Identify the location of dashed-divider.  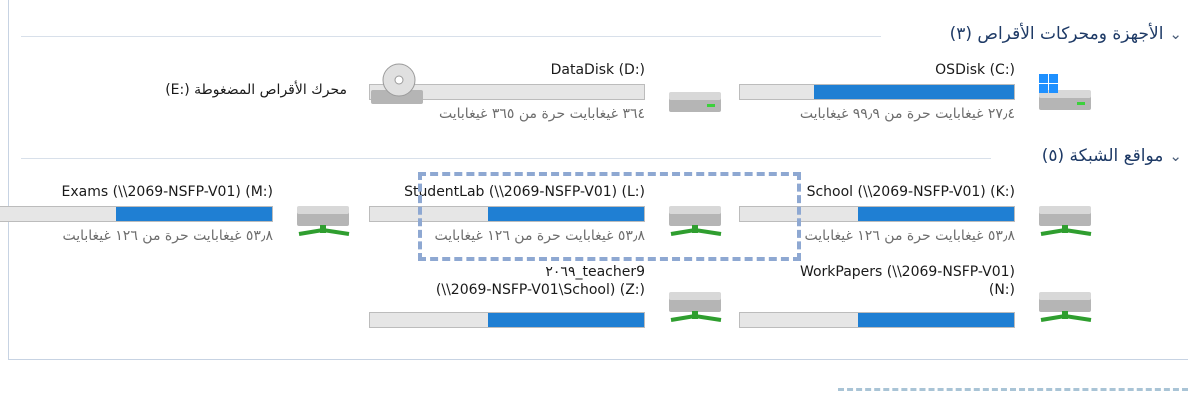
(1013, 389).